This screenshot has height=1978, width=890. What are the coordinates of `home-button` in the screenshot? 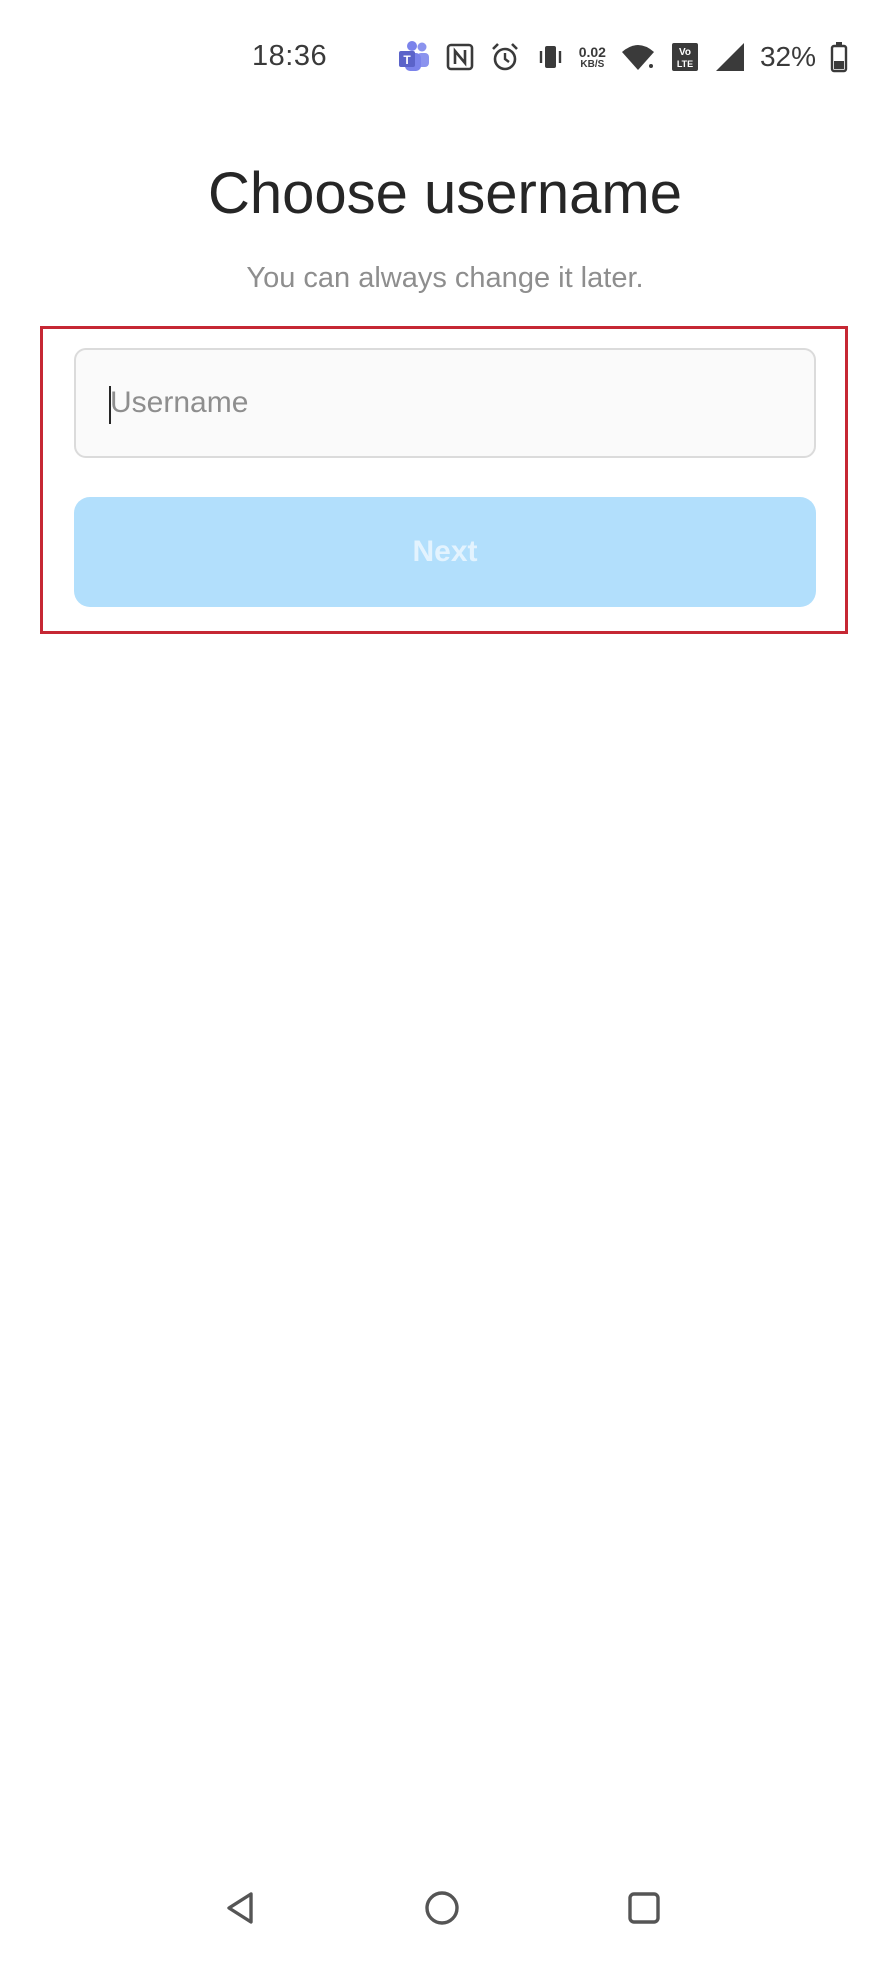 It's located at (442, 1910).